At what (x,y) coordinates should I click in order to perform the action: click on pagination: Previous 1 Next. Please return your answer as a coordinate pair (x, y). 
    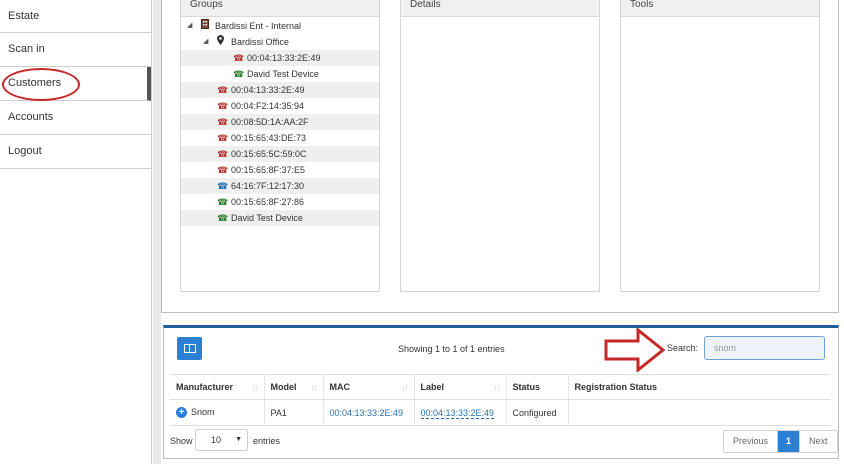
    Looking at the image, I should click on (780, 441).